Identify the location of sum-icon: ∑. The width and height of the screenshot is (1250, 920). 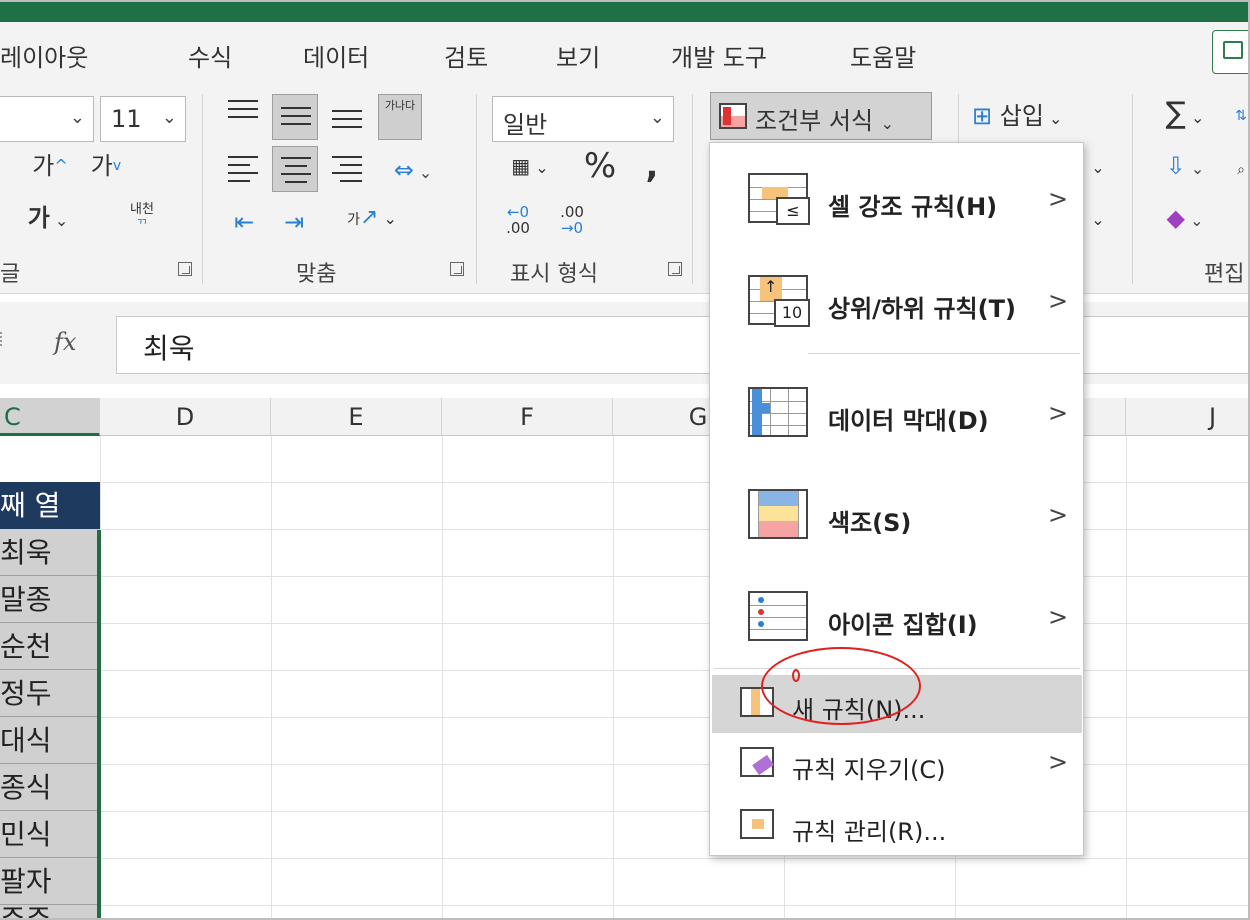
(1175, 113).